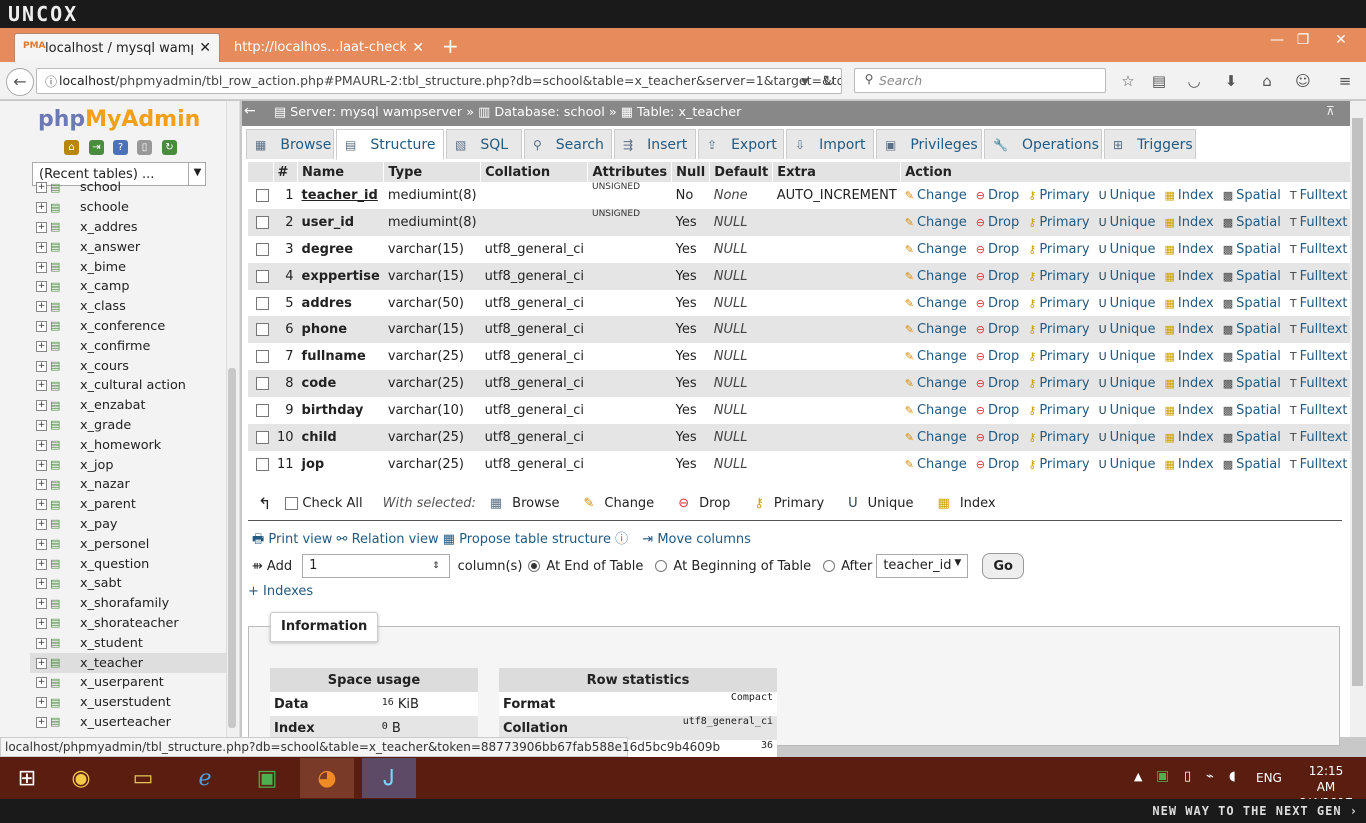 Image resolution: width=1366 pixels, height=823 pixels. What do you see at coordinates (837, 172) in the screenshot?
I see `col-header: Extra` at bounding box center [837, 172].